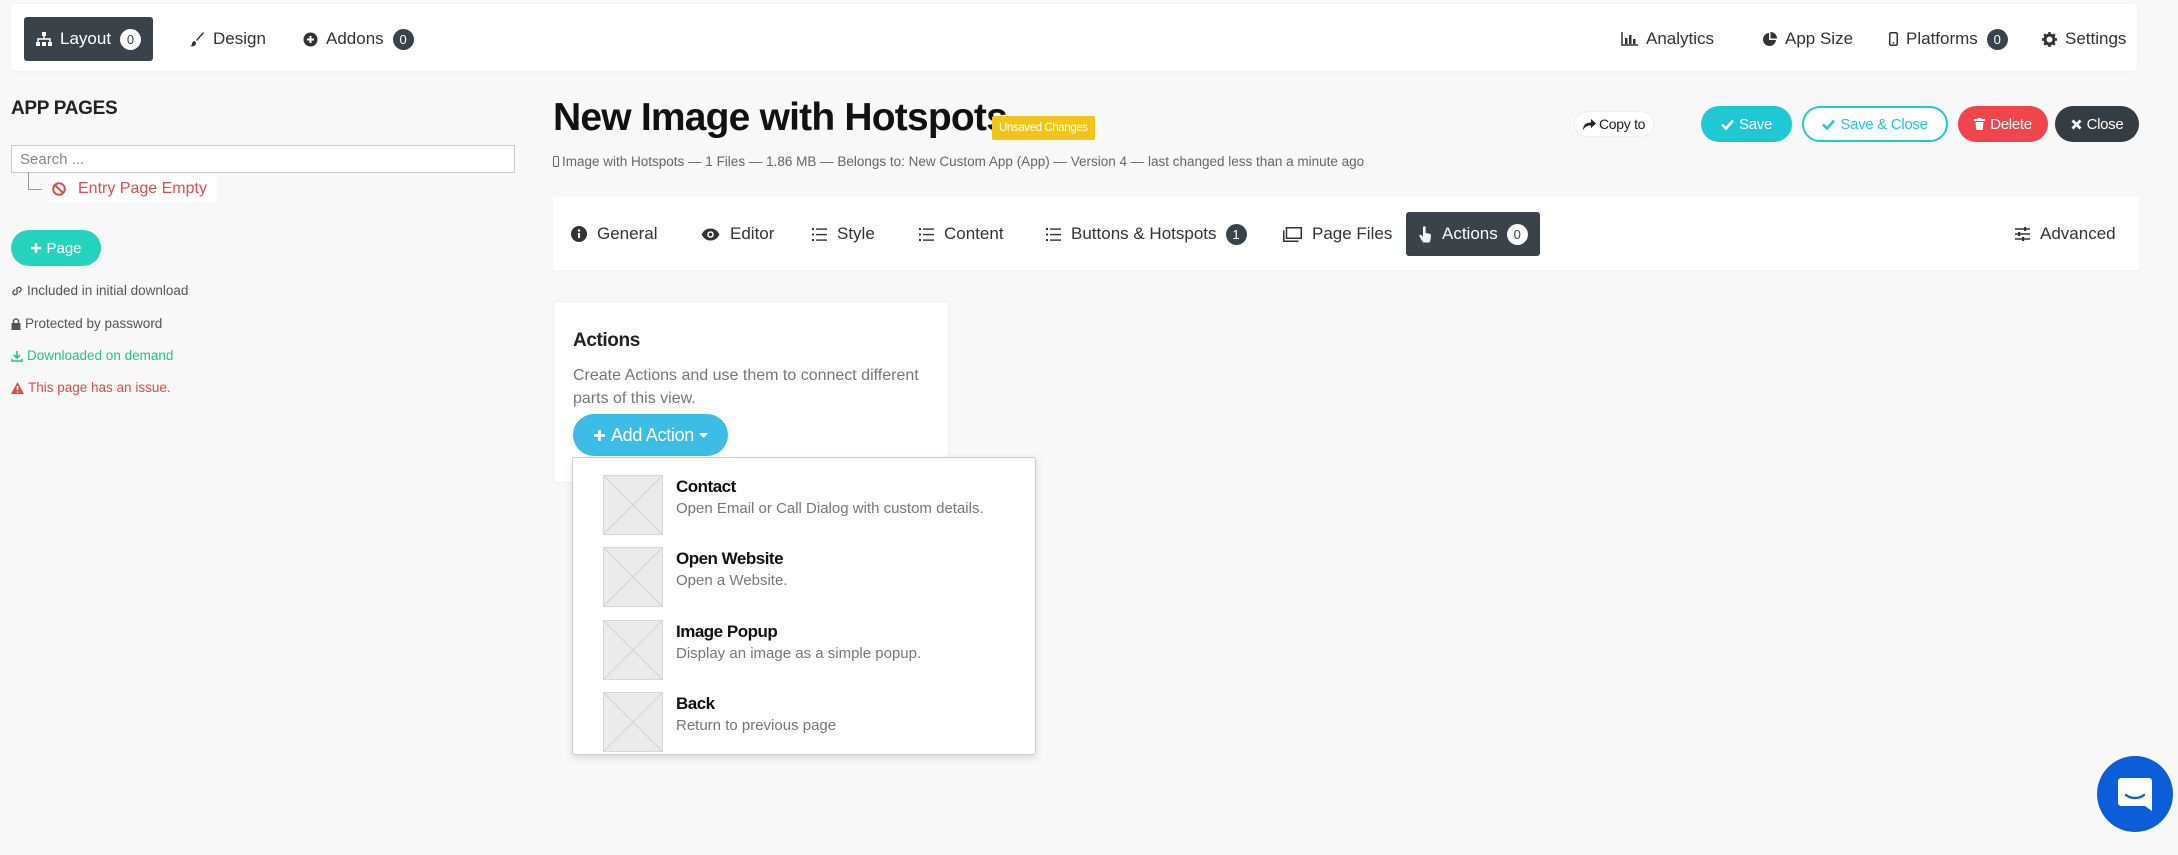 The height and width of the screenshot is (855, 2178). I want to click on tab-buttons-label: Buttons & Hotspots, so click(1144, 233).